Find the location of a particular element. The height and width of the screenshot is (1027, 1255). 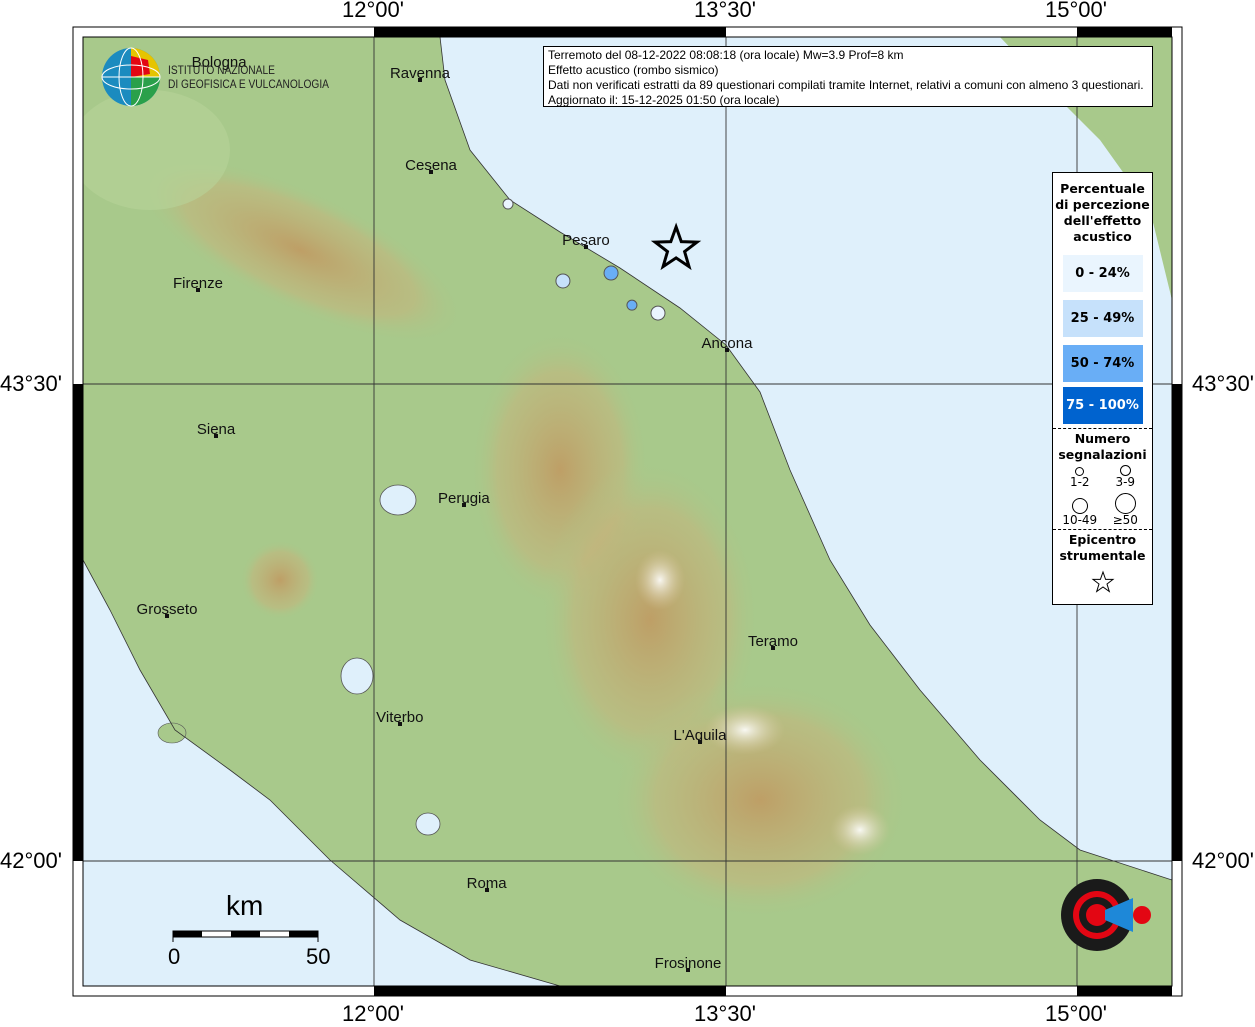

legend-epicenter-title: Epicentro strumentale is located at coordinates (1102, 548).